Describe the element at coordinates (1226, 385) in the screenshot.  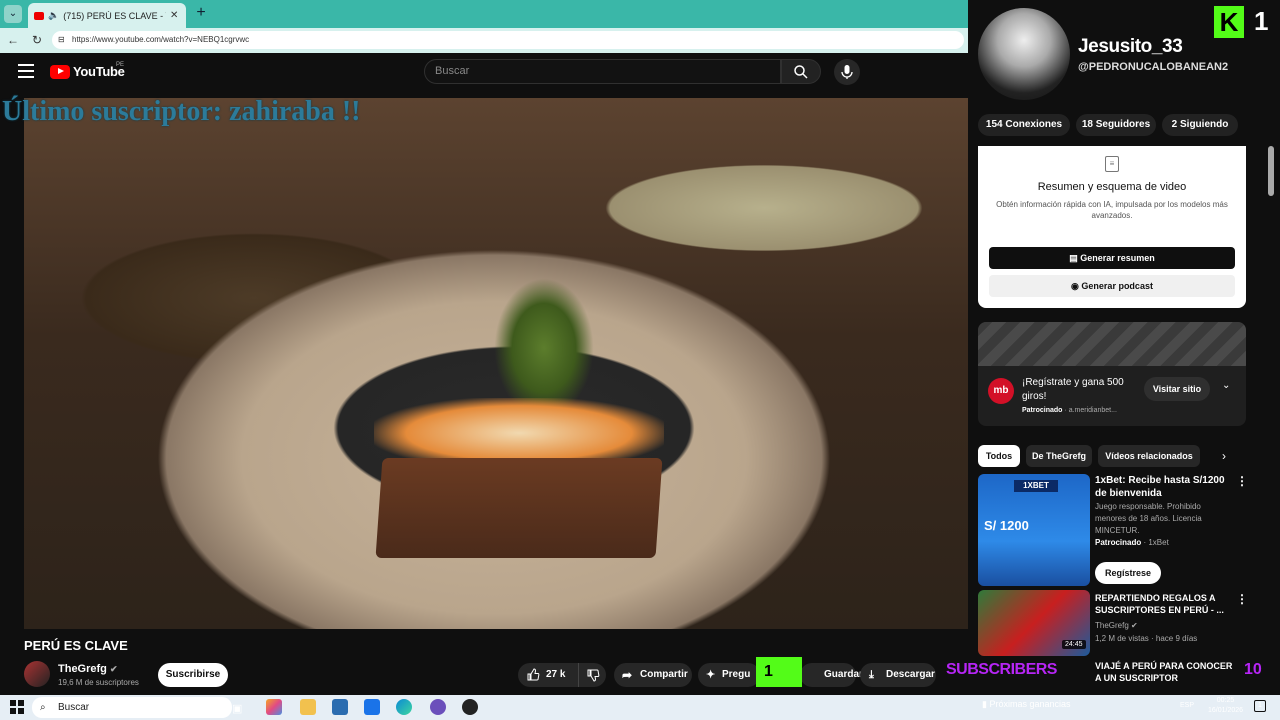
I see `chevron-down-icon: ⌄` at that location.